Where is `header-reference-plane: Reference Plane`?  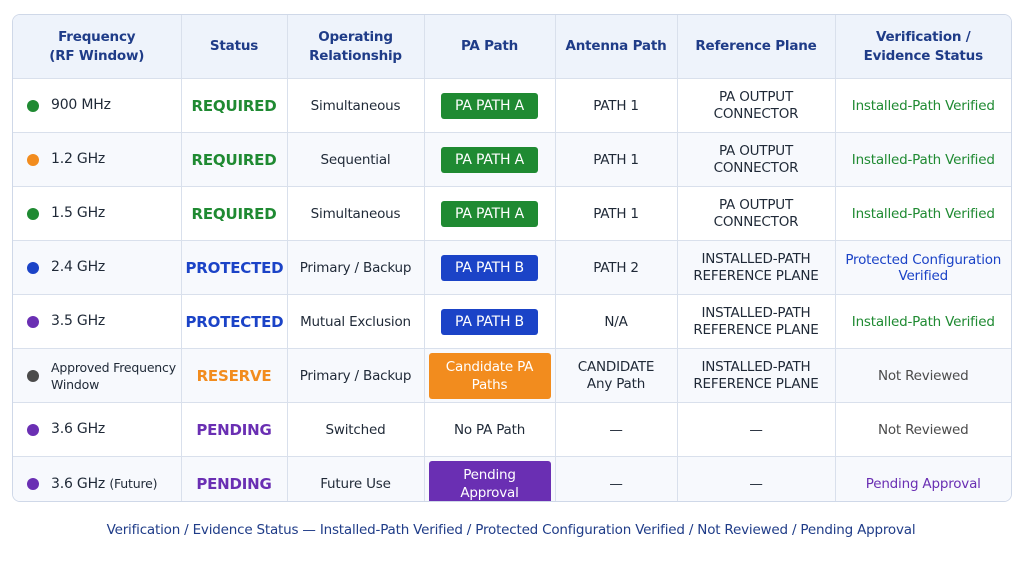
header-reference-plane: Reference Plane is located at coordinates (756, 47).